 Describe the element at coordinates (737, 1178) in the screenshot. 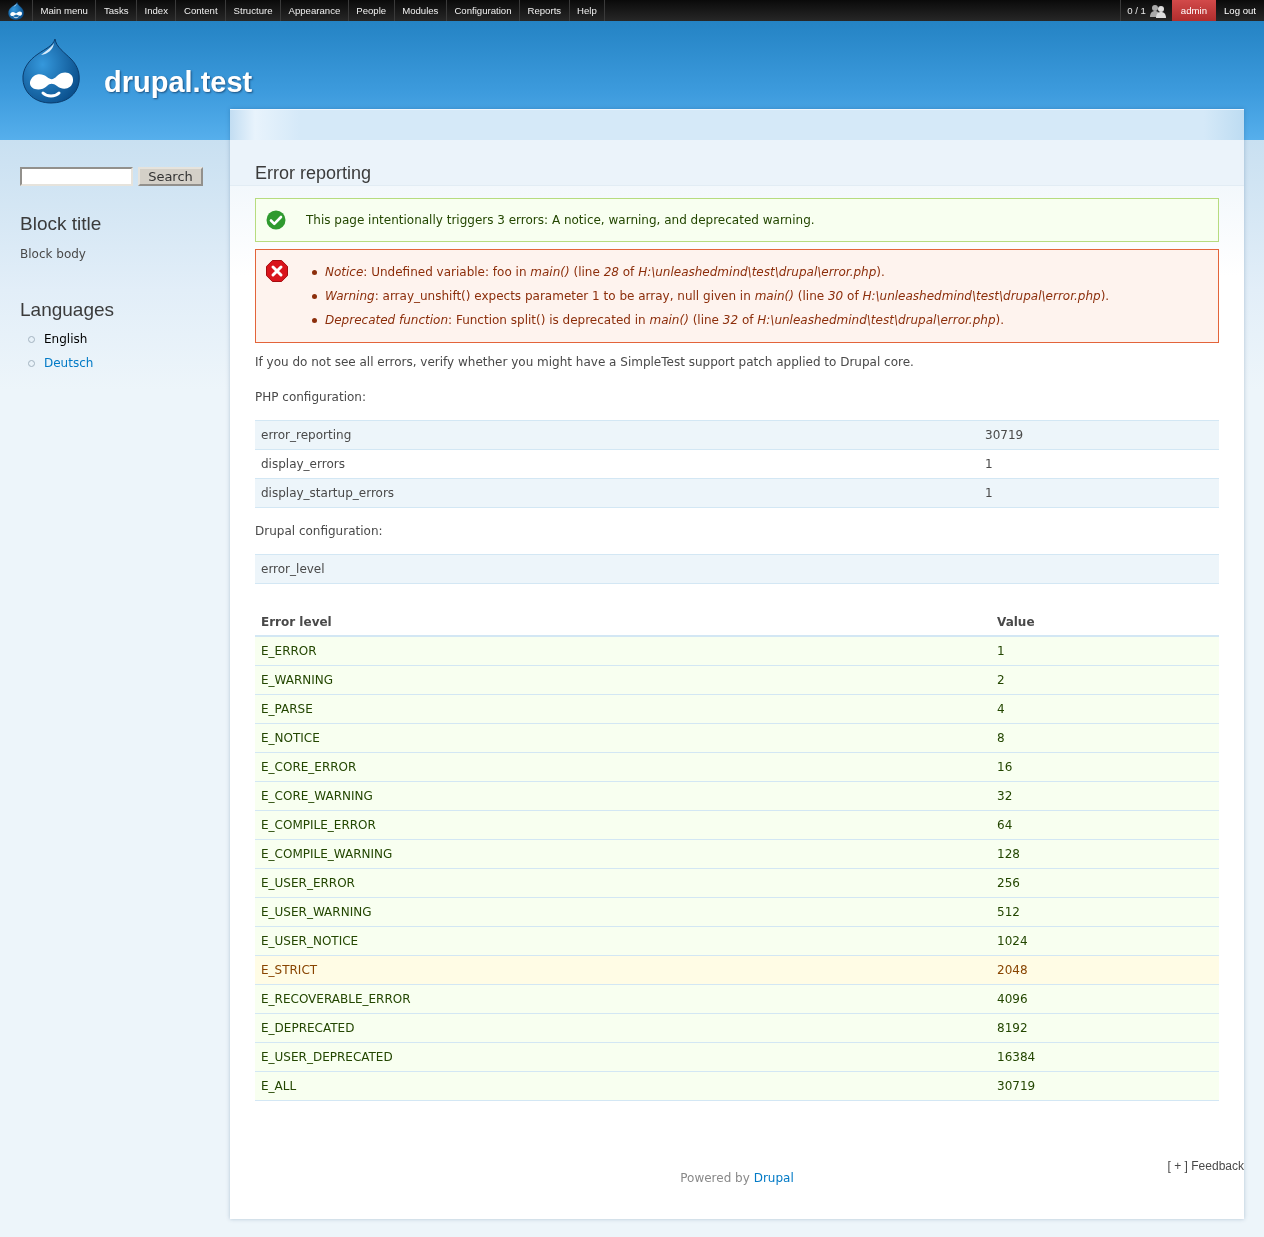

I see `footer-text: Powered by Drupal` at that location.